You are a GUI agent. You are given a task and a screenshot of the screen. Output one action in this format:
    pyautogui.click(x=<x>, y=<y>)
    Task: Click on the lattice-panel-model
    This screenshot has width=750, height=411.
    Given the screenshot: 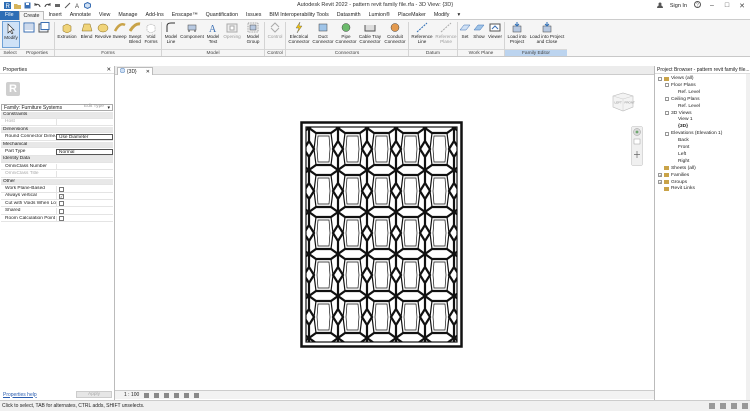 What is the action you would take?
    pyautogui.click(x=381, y=234)
    